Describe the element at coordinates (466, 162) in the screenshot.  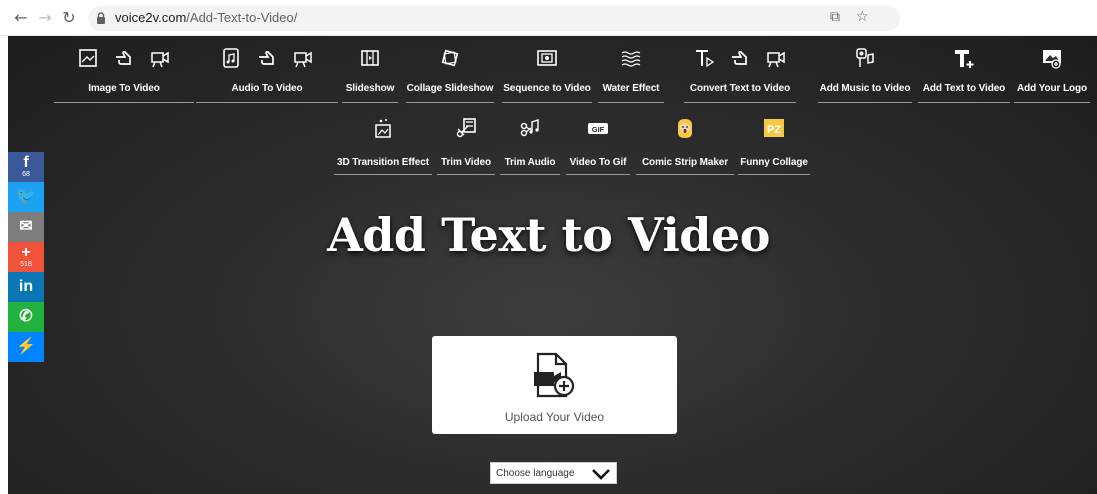
I see `menu-item-label: Trim Video` at that location.